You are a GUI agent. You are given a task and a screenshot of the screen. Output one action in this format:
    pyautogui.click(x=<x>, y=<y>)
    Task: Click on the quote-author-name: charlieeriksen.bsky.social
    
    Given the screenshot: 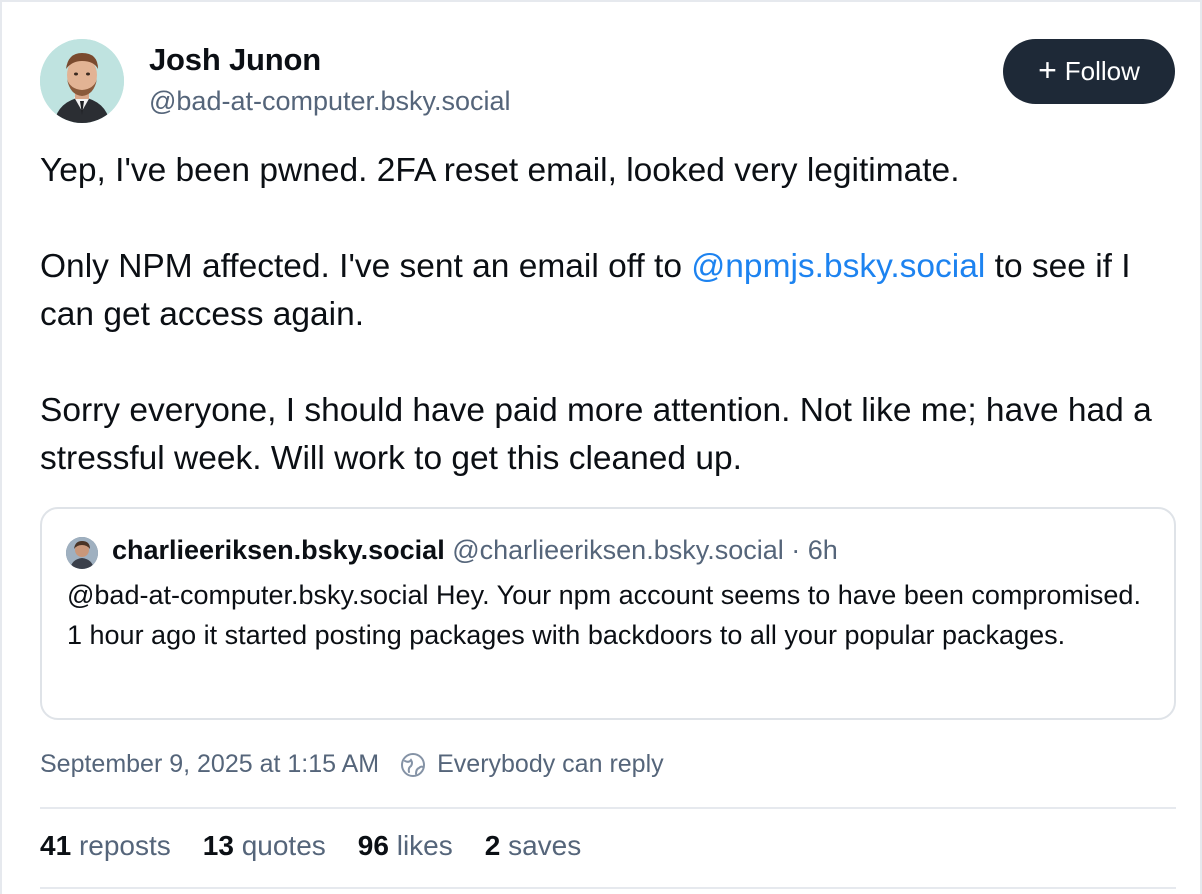 What is the action you would take?
    pyautogui.click(x=278, y=550)
    